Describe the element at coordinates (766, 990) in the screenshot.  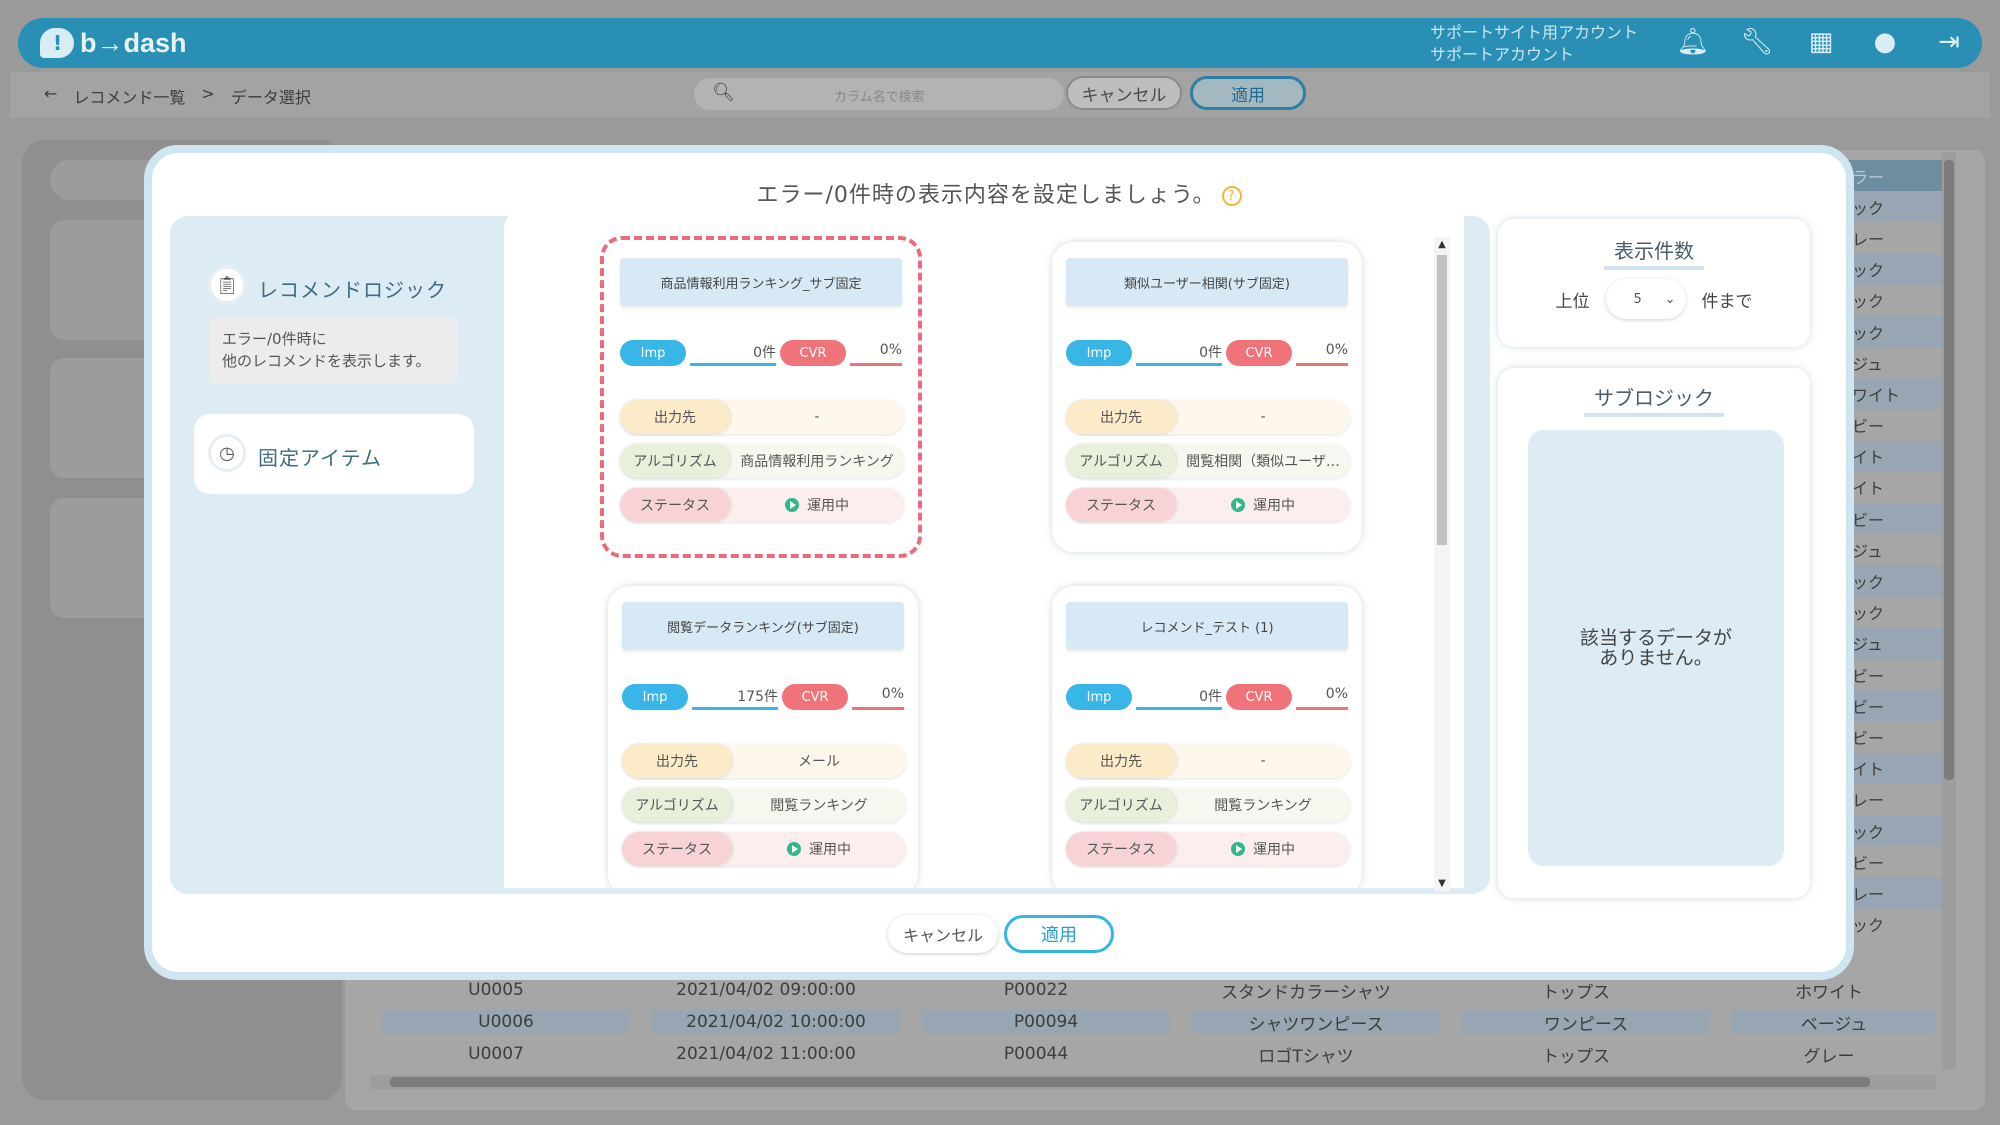
I see `table-cell: 2021/04/02 09:00:00` at that location.